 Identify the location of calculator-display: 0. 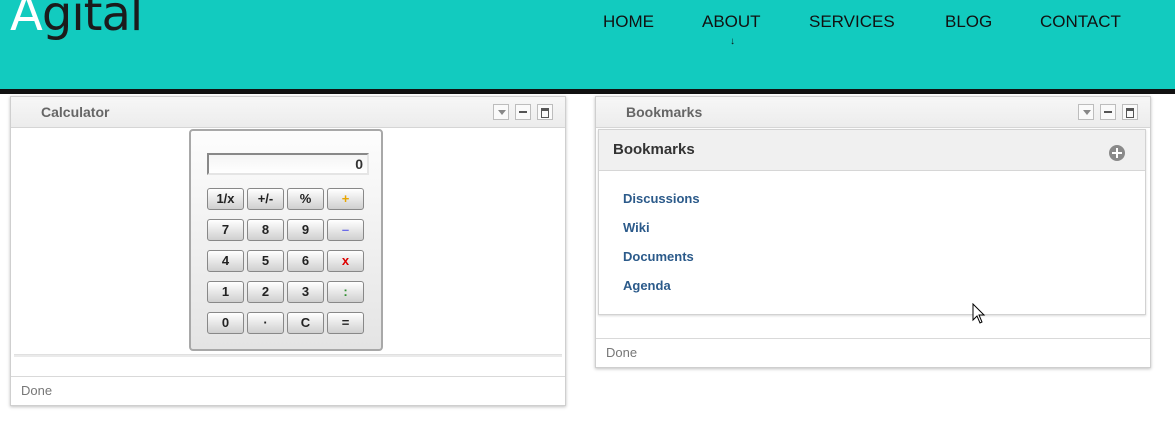
(288, 164).